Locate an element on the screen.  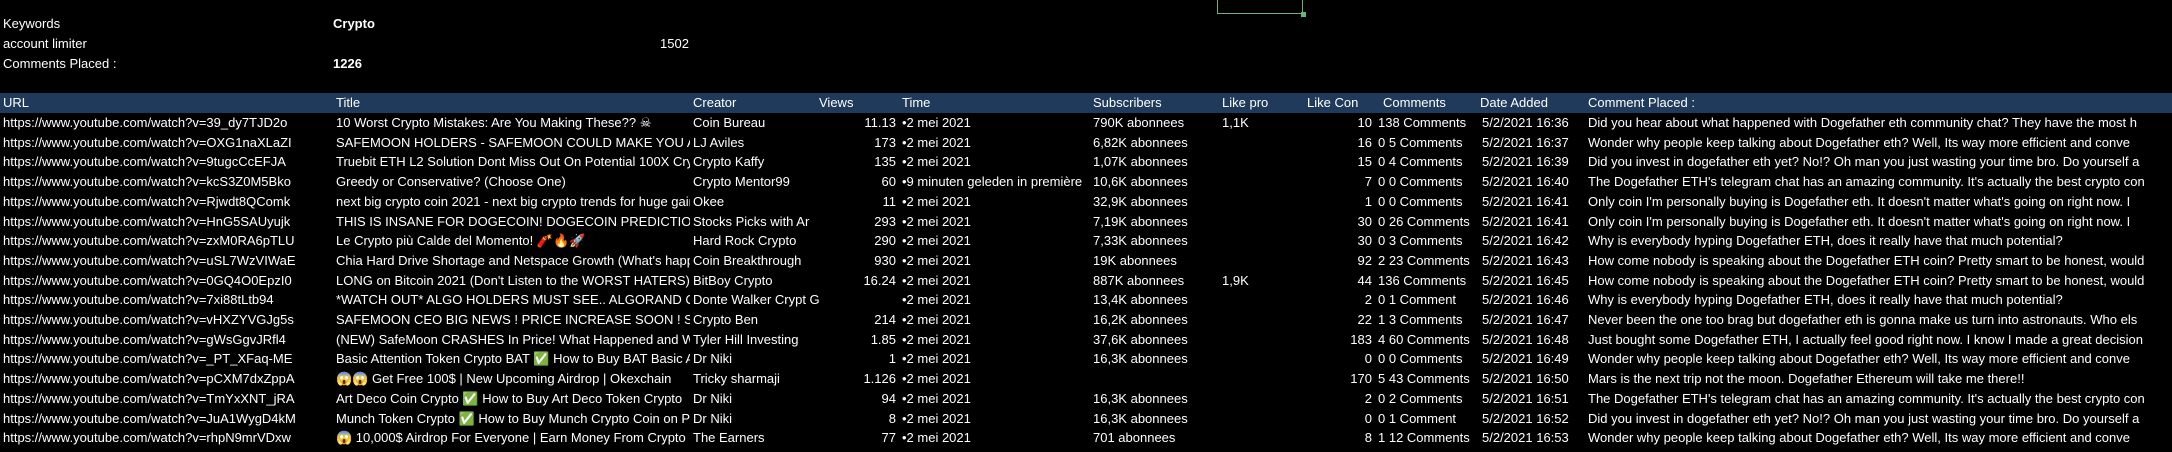
cell-comments: 0 1 Comment is located at coordinates (1427, 419).